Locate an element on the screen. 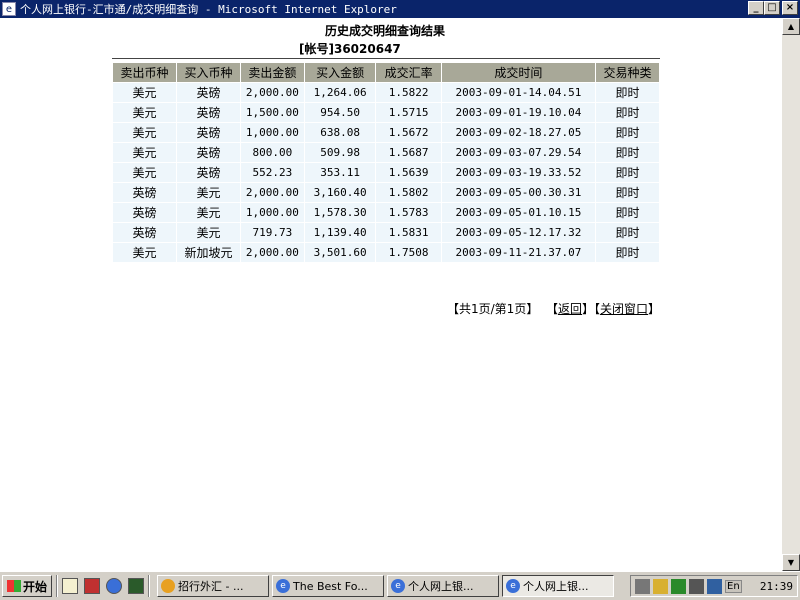  cell-sell-amount: 552.23 is located at coordinates (272, 172).